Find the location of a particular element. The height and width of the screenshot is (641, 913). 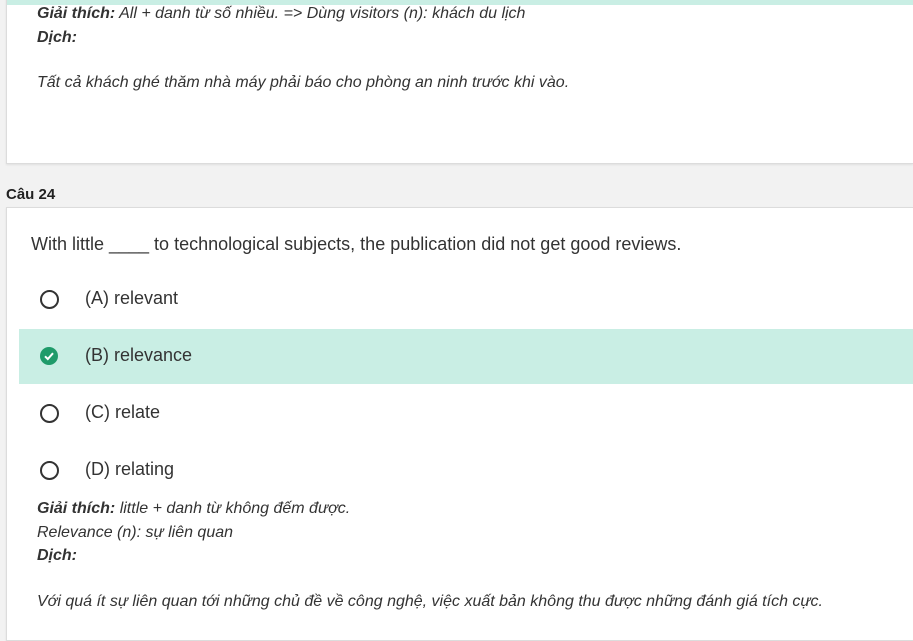

option-b: (B) relevance is located at coordinates (466, 356).